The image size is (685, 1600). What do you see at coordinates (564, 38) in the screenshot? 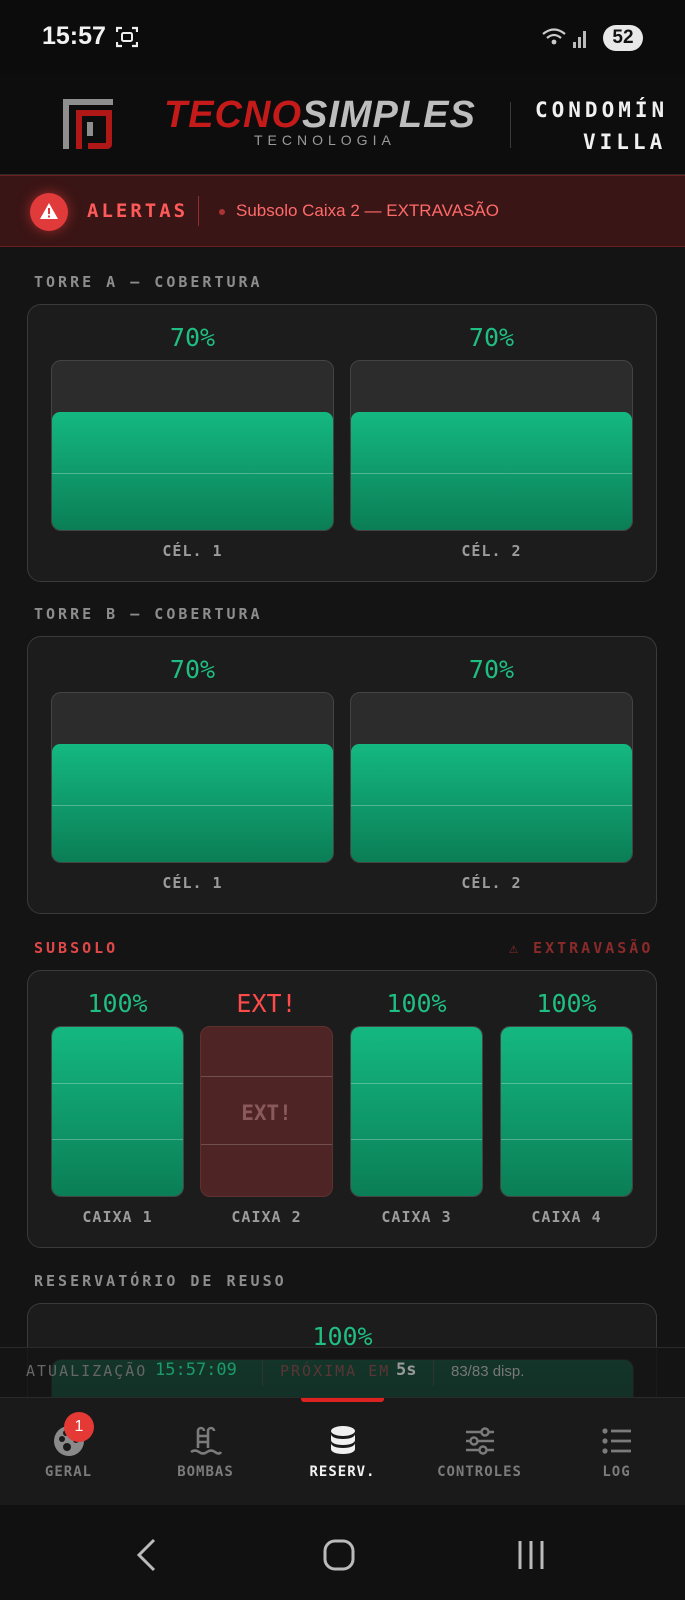
I see `wifi-icon` at bounding box center [564, 38].